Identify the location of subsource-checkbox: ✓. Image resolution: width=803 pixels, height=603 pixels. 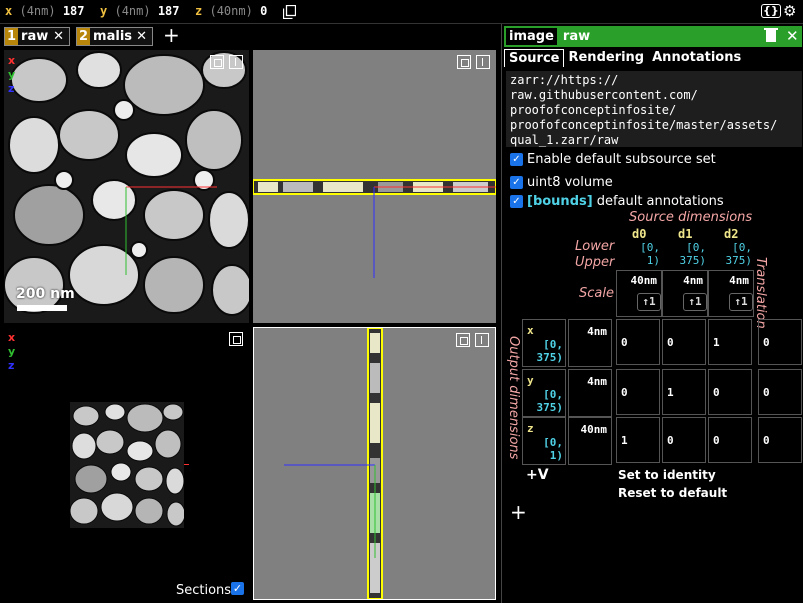
(516, 159).